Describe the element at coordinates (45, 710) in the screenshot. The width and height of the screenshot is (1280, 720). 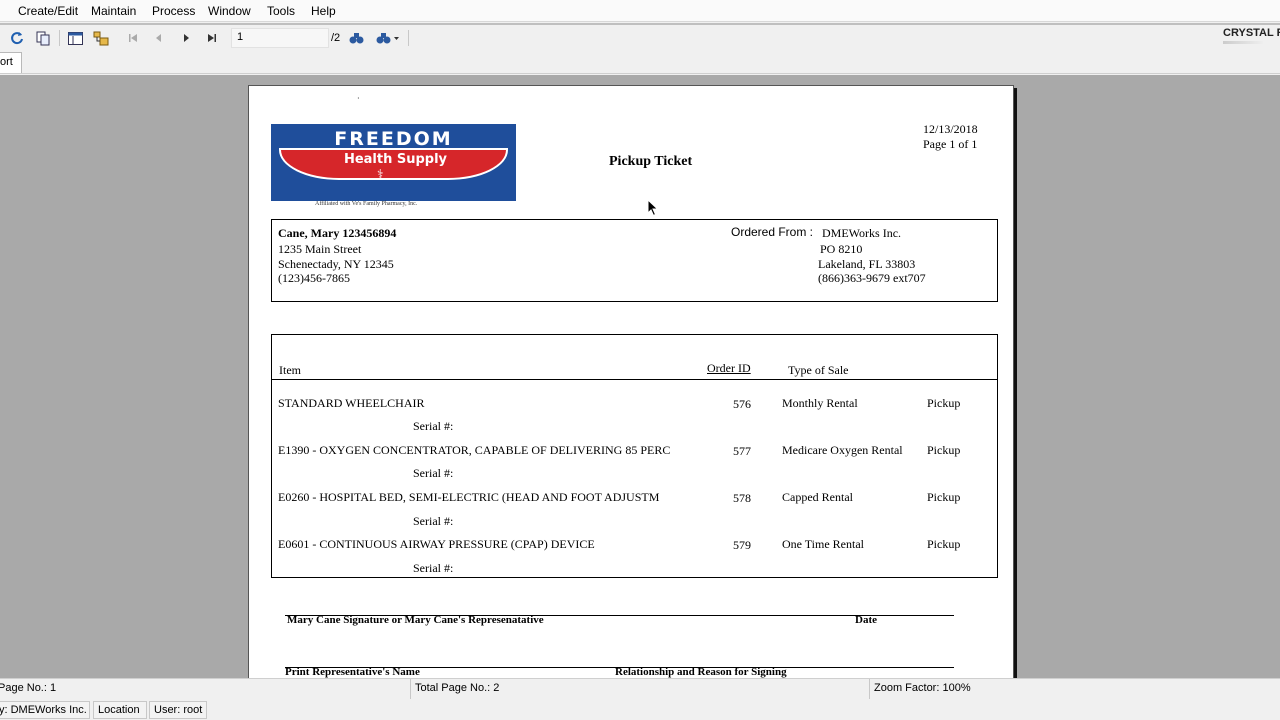
I see `status-company: y: DMEWorks Inc.` at that location.